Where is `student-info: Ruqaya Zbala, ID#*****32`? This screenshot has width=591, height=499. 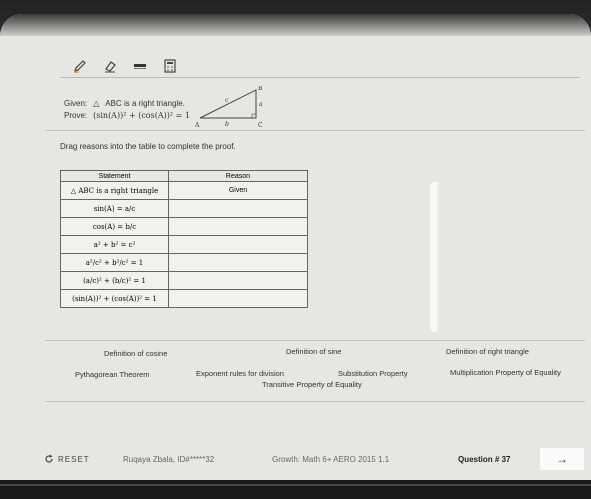
student-info: Ruqaya Zbala, ID#*****32 is located at coordinates (169, 459).